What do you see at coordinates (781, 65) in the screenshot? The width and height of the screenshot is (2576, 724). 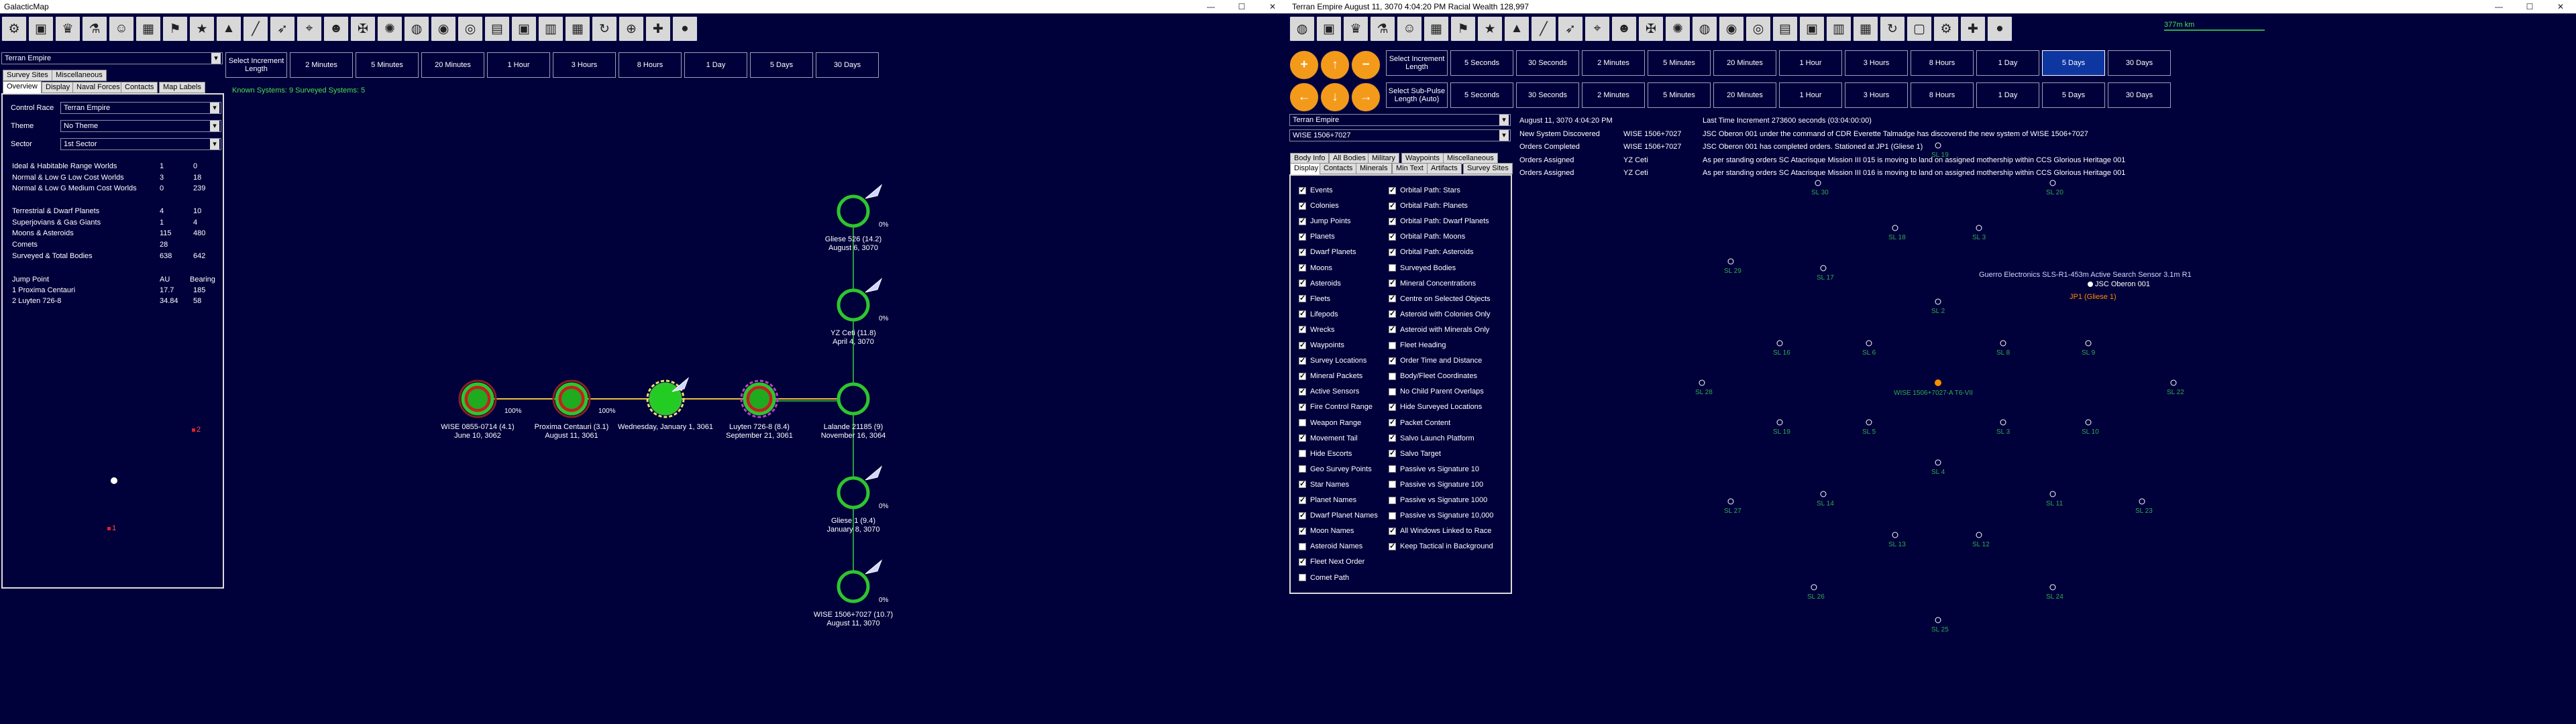 I see `time-button-5-days: 5 Days` at bounding box center [781, 65].